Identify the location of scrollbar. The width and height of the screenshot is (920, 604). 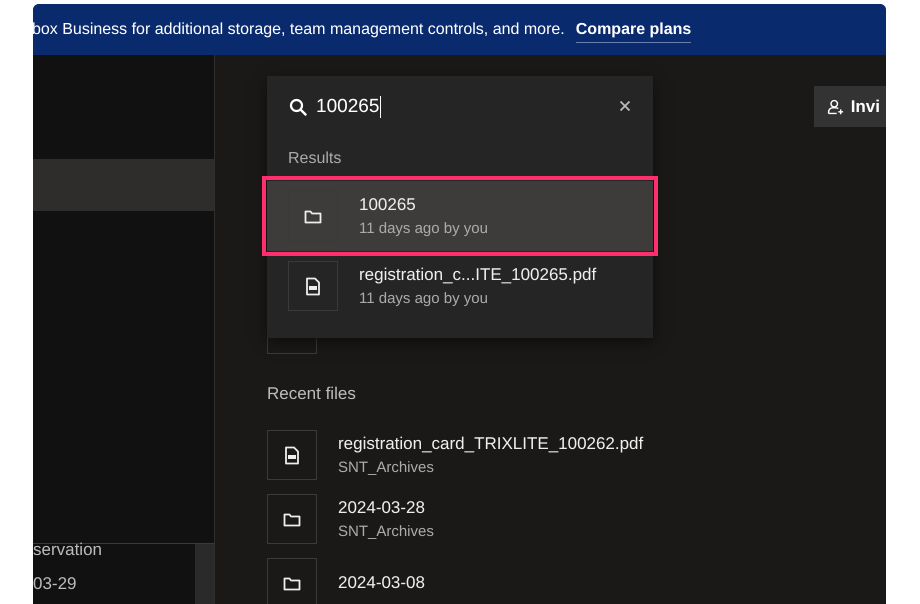
(204, 574).